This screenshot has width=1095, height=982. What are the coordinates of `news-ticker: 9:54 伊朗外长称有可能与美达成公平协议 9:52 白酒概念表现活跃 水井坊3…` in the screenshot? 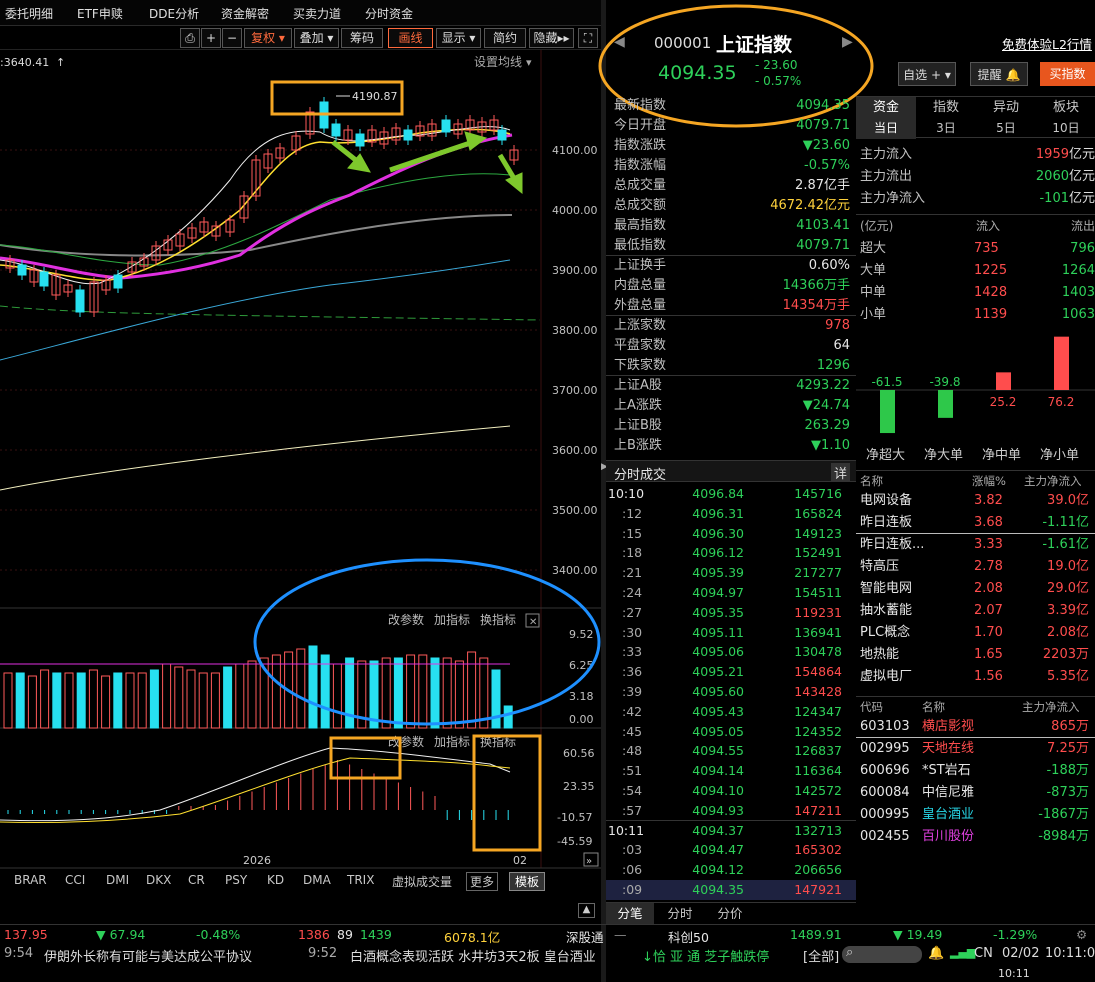 It's located at (549, 955).